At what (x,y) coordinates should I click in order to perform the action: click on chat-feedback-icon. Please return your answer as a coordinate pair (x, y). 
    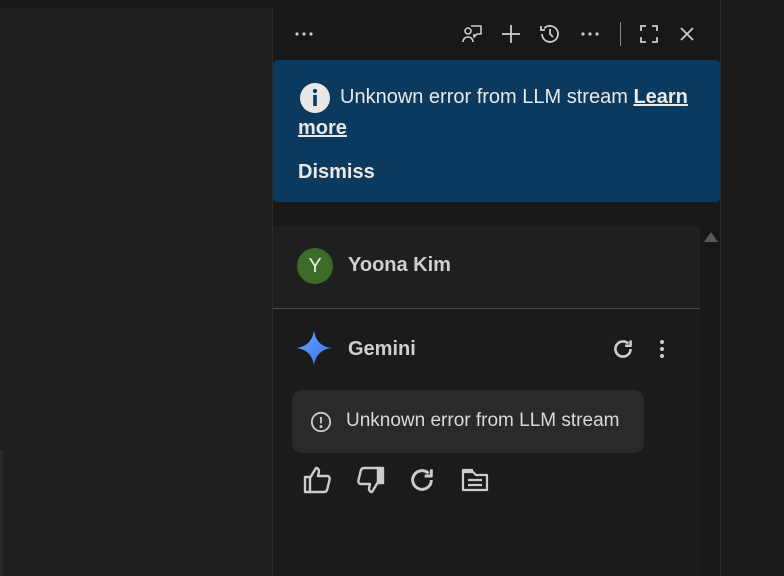
    Looking at the image, I should click on (472, 34).